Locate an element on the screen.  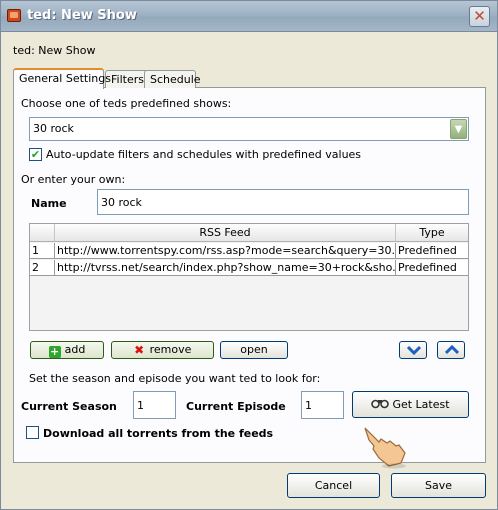
name-field: 30 rock is located at coordinates (283, 202).